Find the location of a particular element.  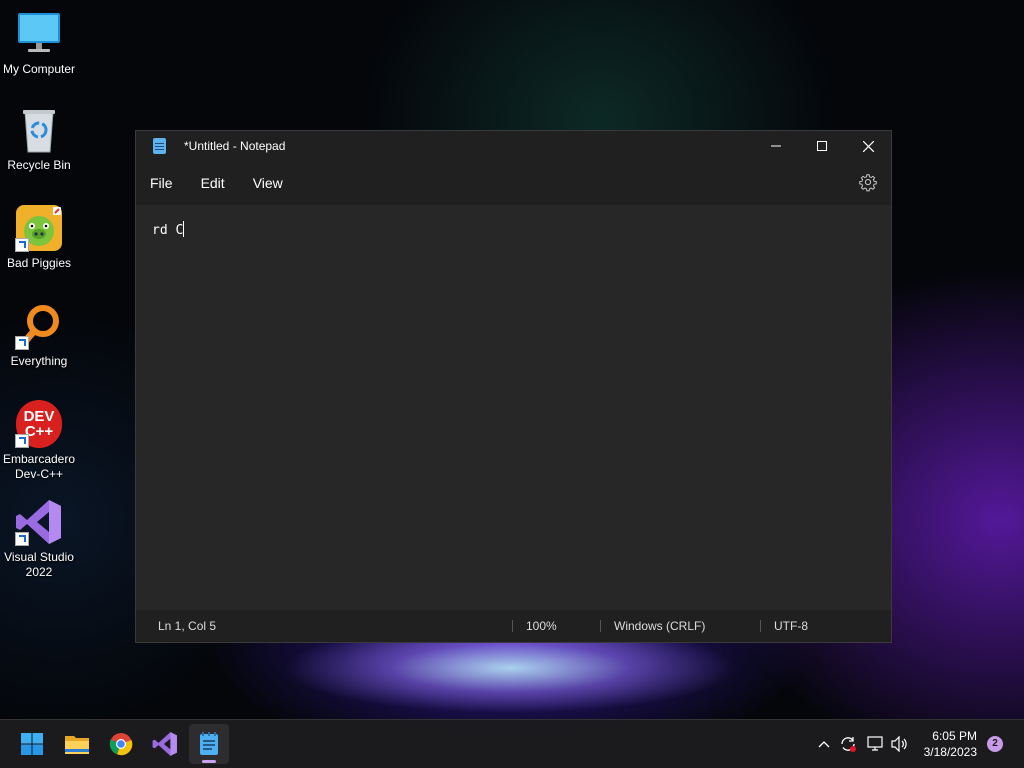

status-bar: Ln 1, Col 5 100% Windows (CRLF) UTF-8 is located at coordinates (513, 626).